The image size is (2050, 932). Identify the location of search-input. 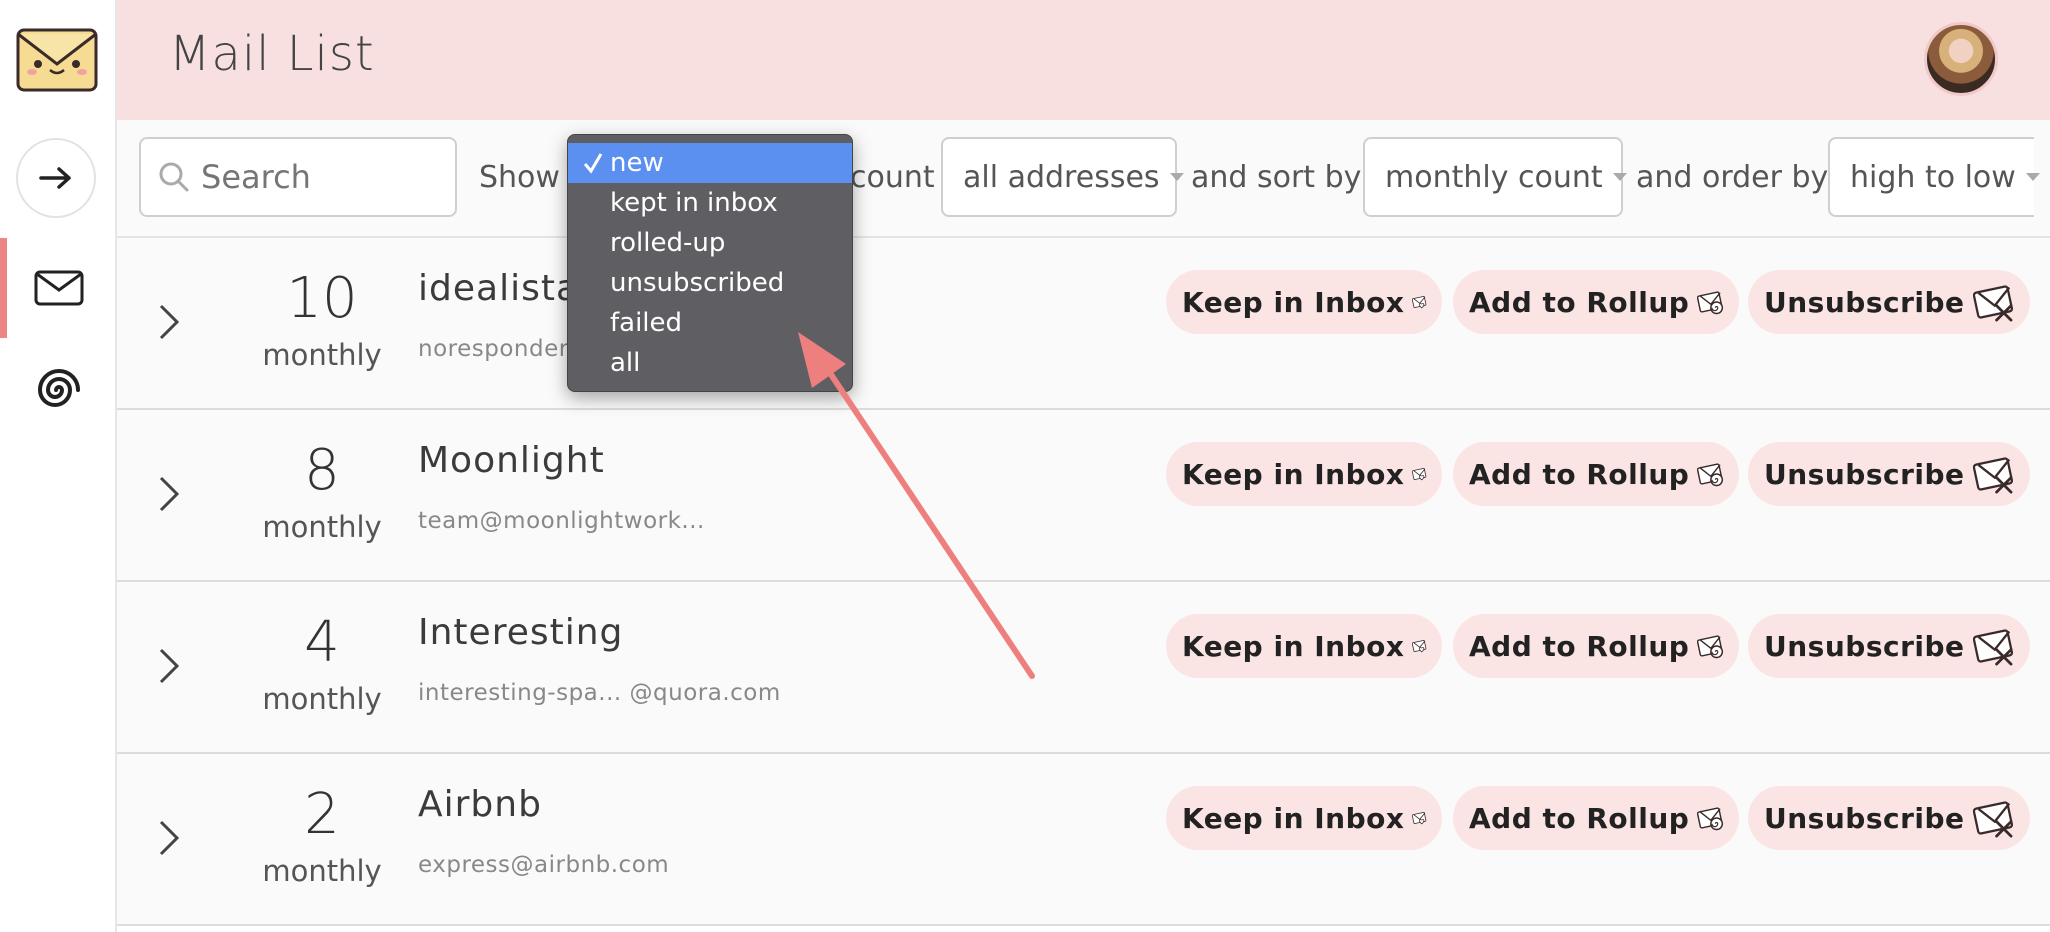
(321, 177).